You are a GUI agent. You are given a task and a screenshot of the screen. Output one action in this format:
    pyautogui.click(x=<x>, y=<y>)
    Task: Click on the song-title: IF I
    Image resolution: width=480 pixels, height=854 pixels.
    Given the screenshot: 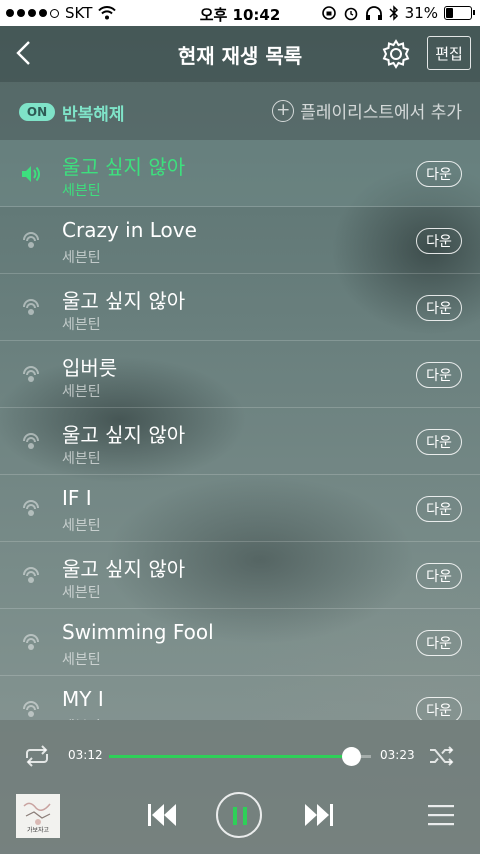 What is the action you would take?
    pyautogui.click(x=77, y=498)
    